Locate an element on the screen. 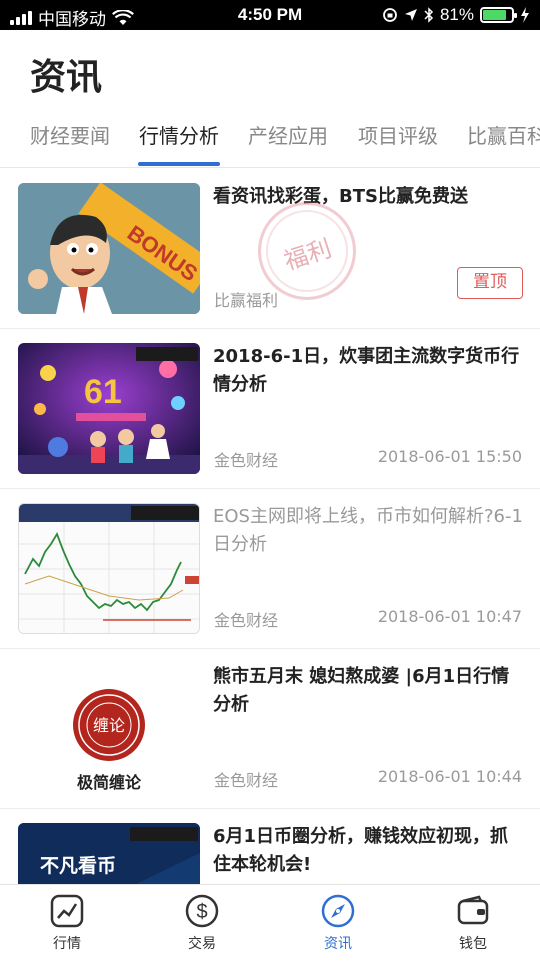 This screenshot has height=969, width=540. article-time: 2018-06-01 15:50 is located at coordinates (449, 456).